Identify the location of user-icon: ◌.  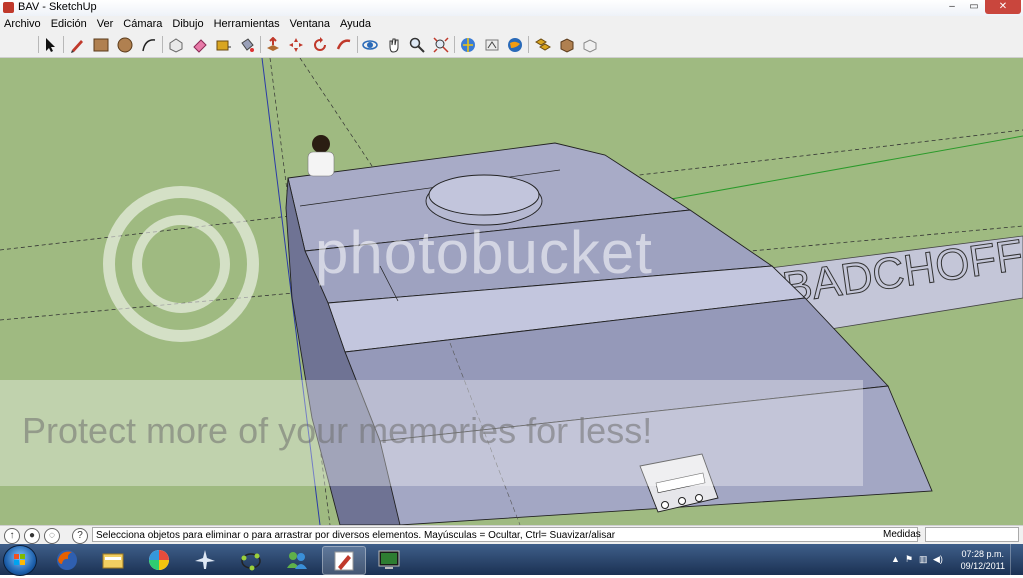
(52, 536).